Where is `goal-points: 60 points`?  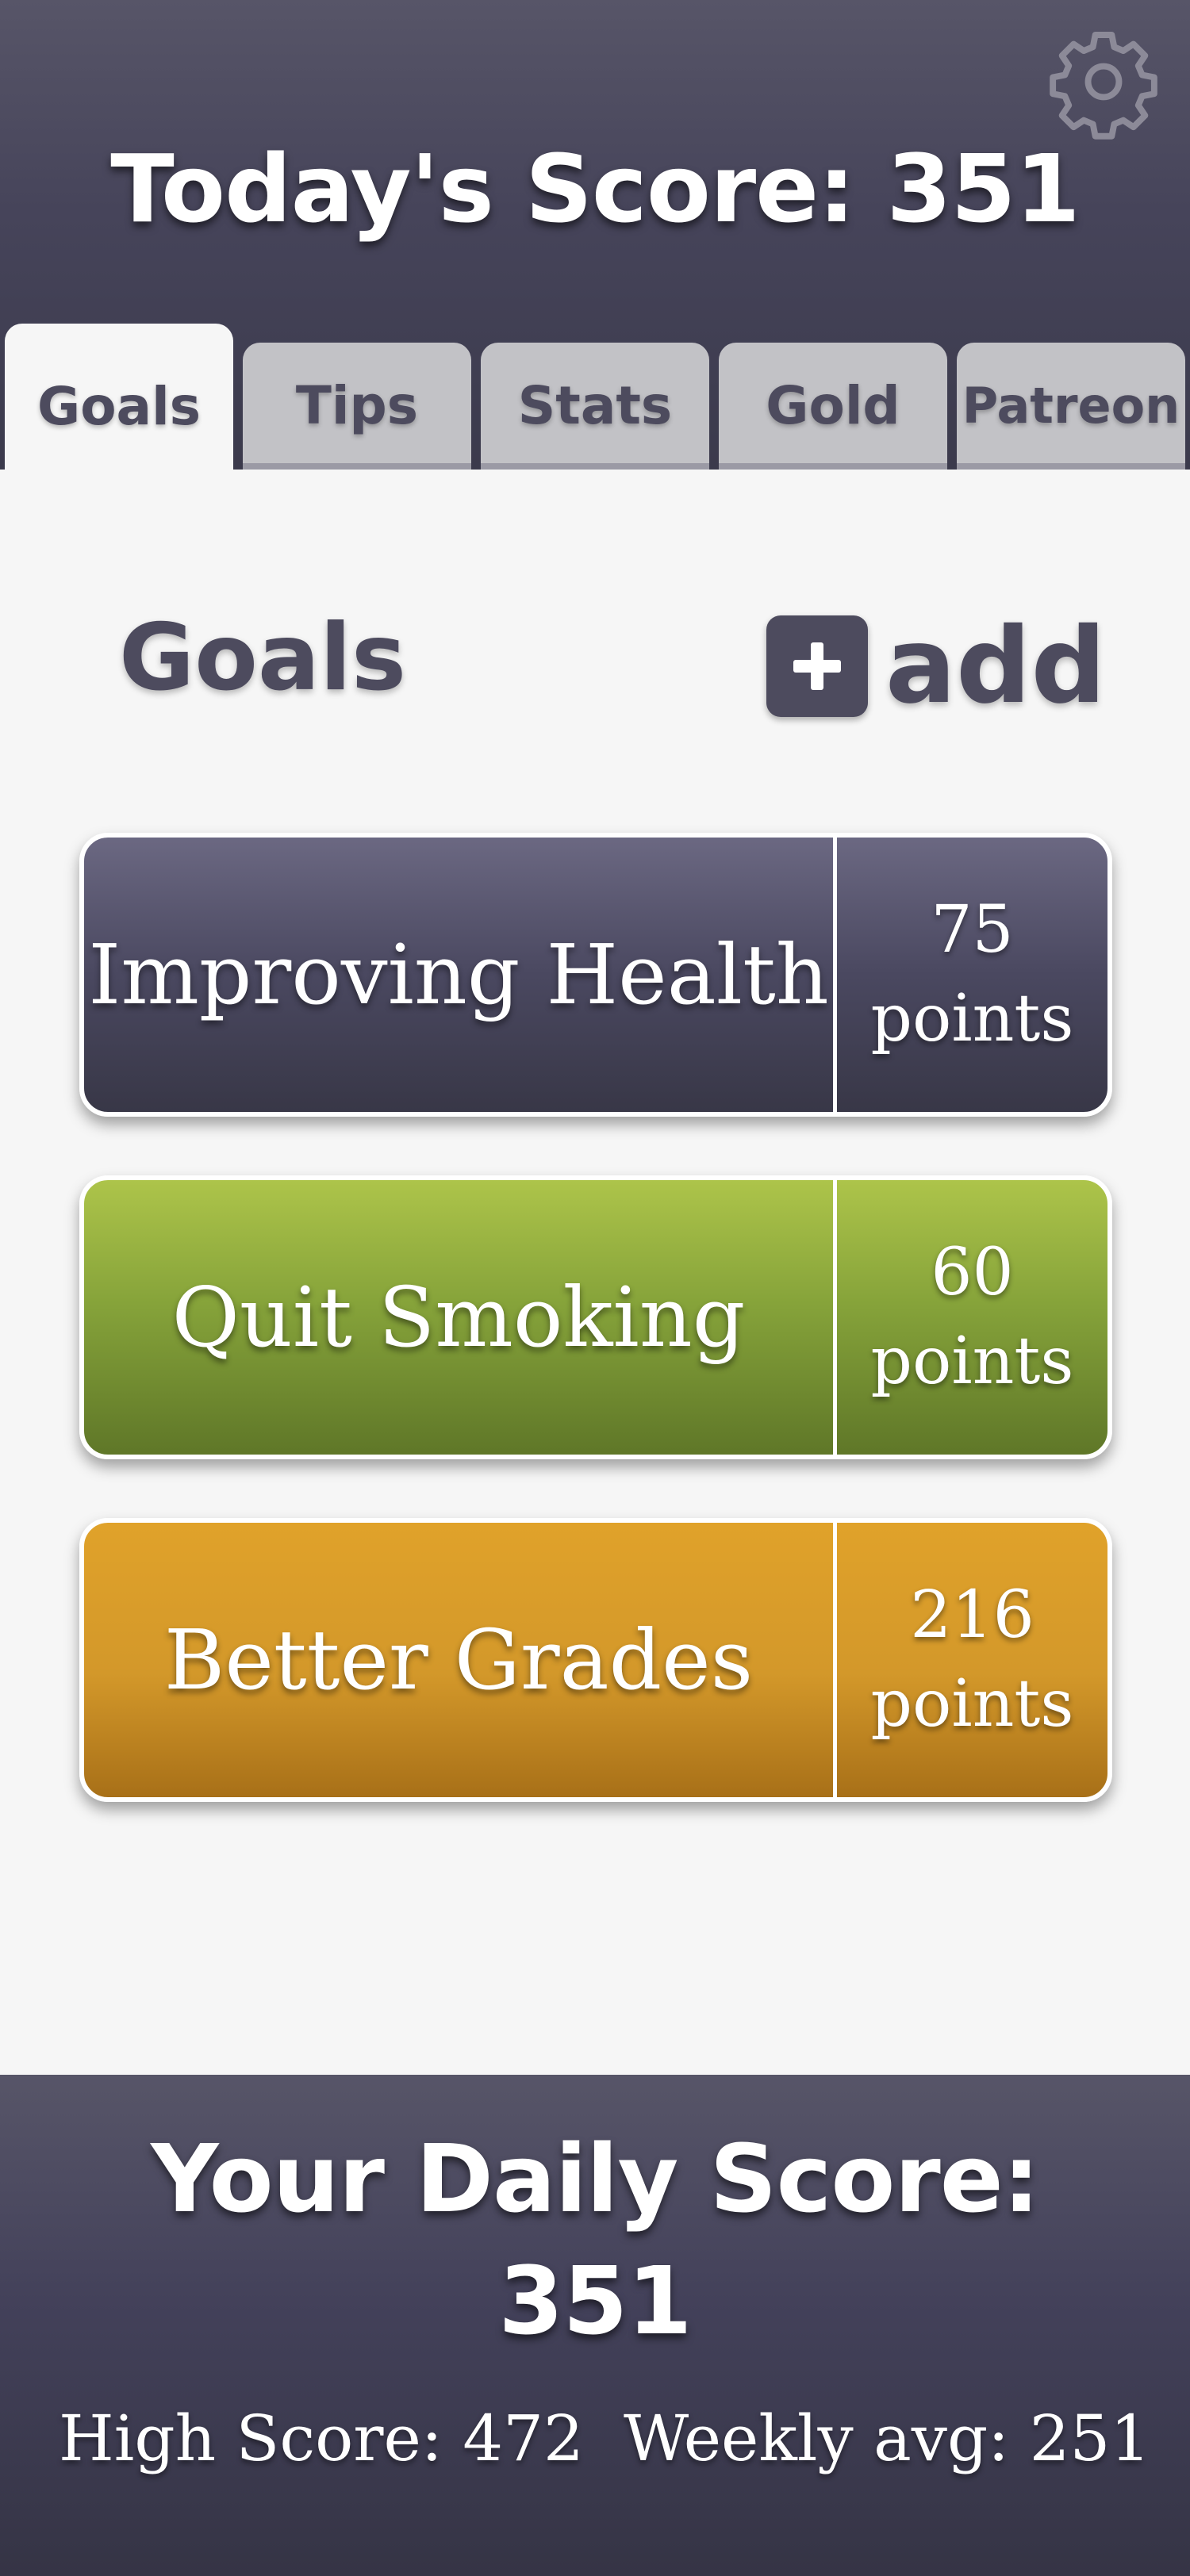 goal-points: 60 points is located at coordinates (972, 1317).